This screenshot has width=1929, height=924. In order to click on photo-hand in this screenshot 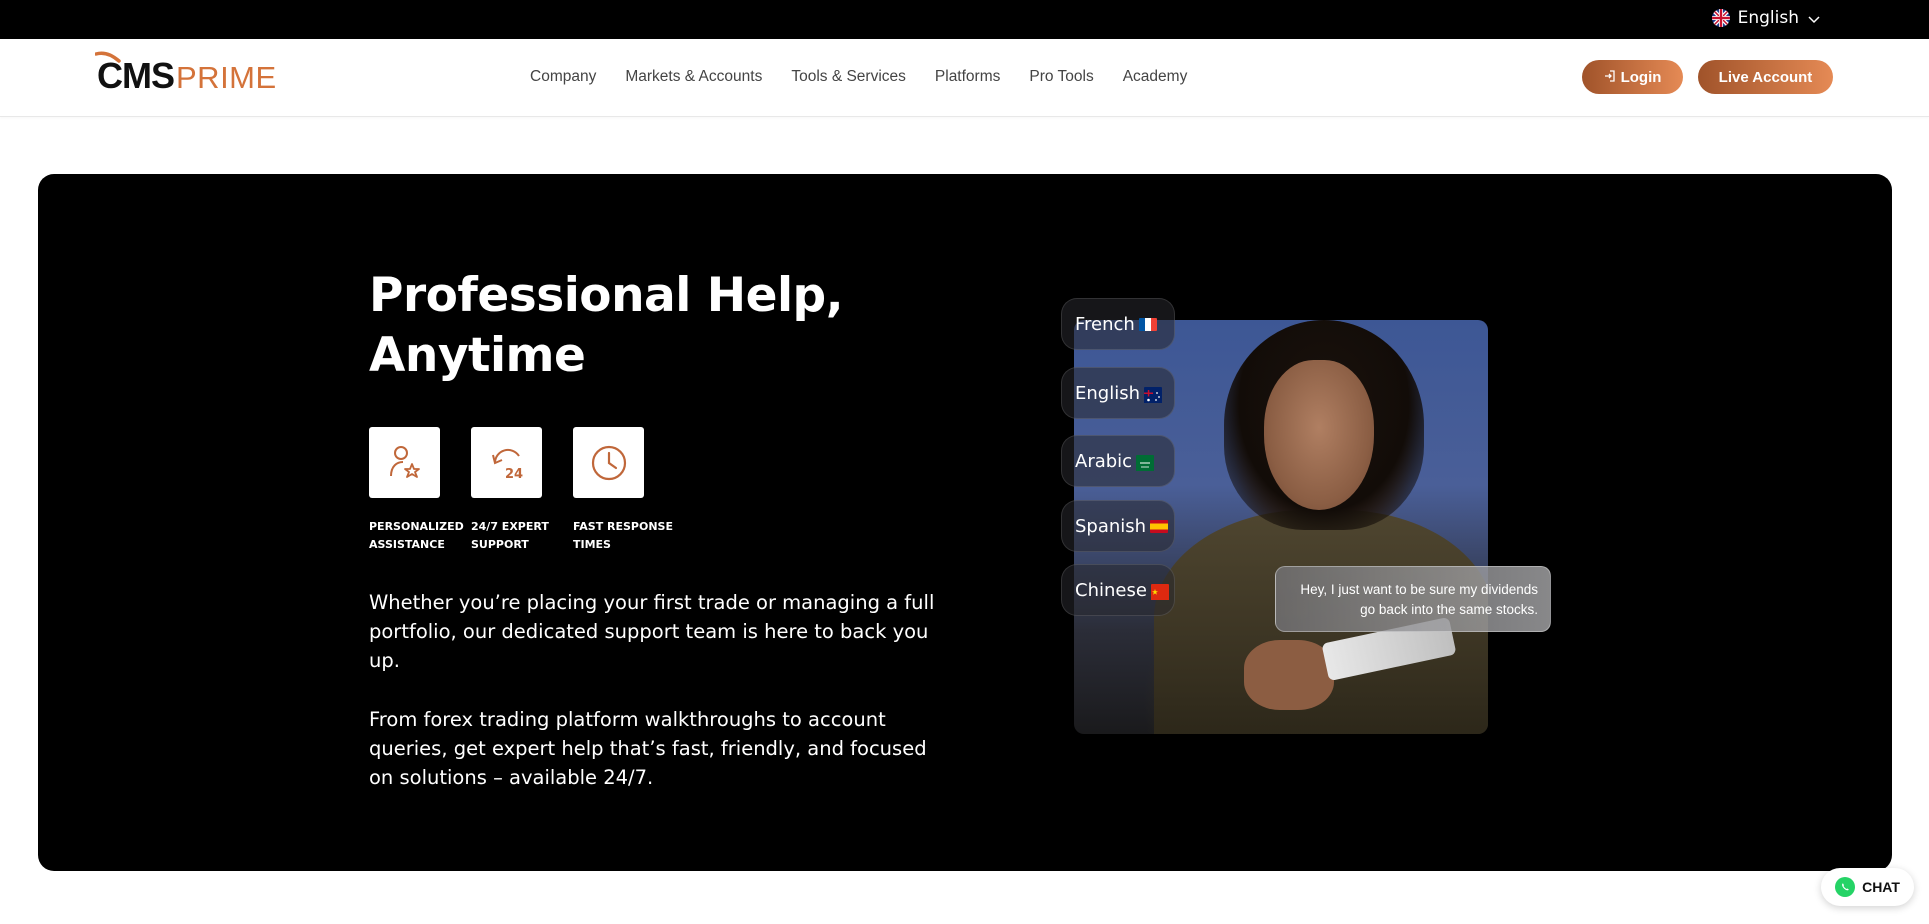, I will do `click(1289, 675)`.